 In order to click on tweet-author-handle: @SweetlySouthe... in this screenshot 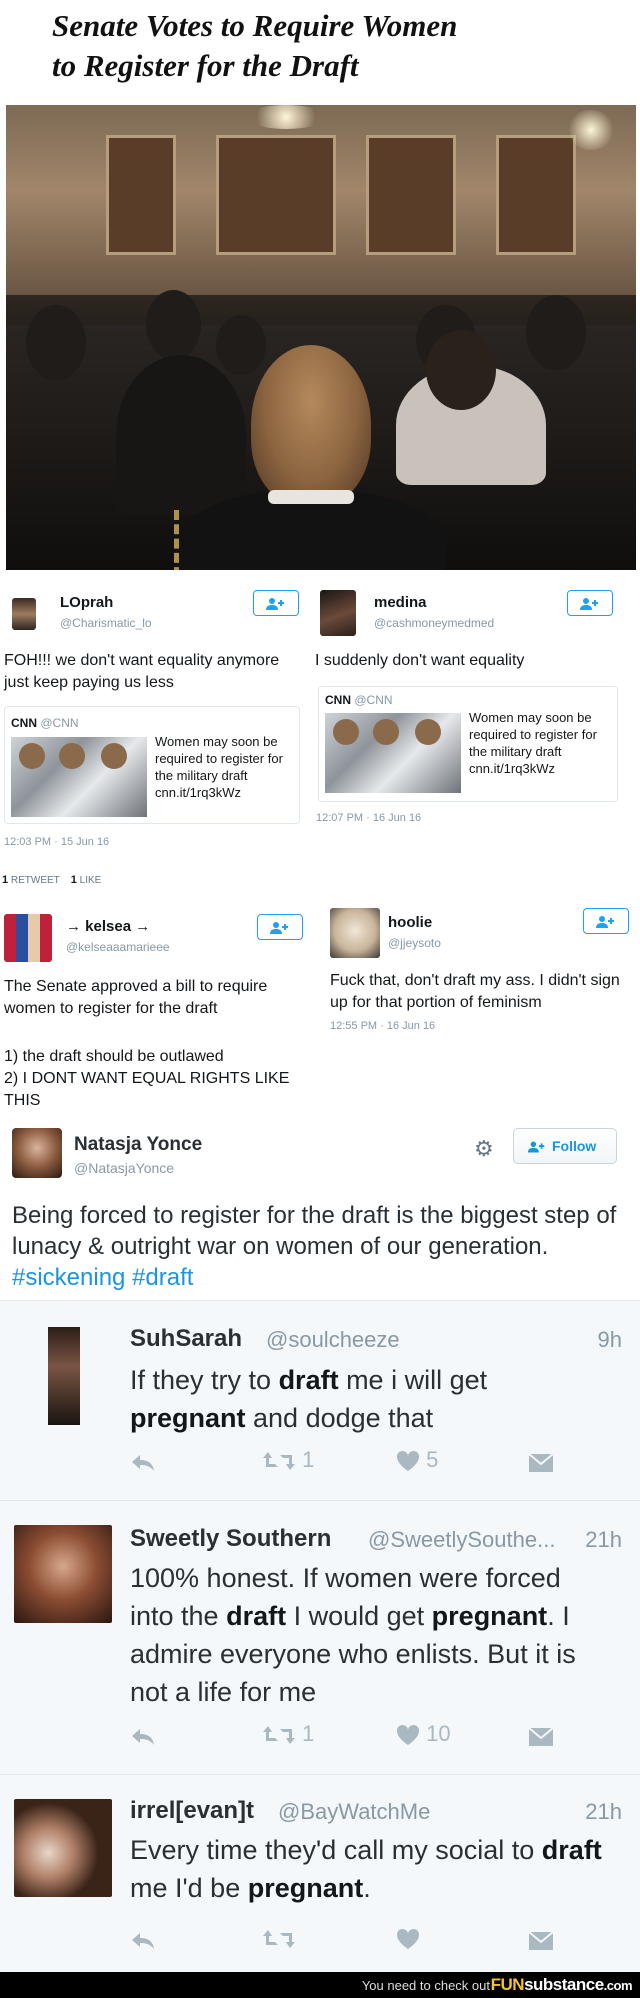, I will do `click(461, 1540)`.